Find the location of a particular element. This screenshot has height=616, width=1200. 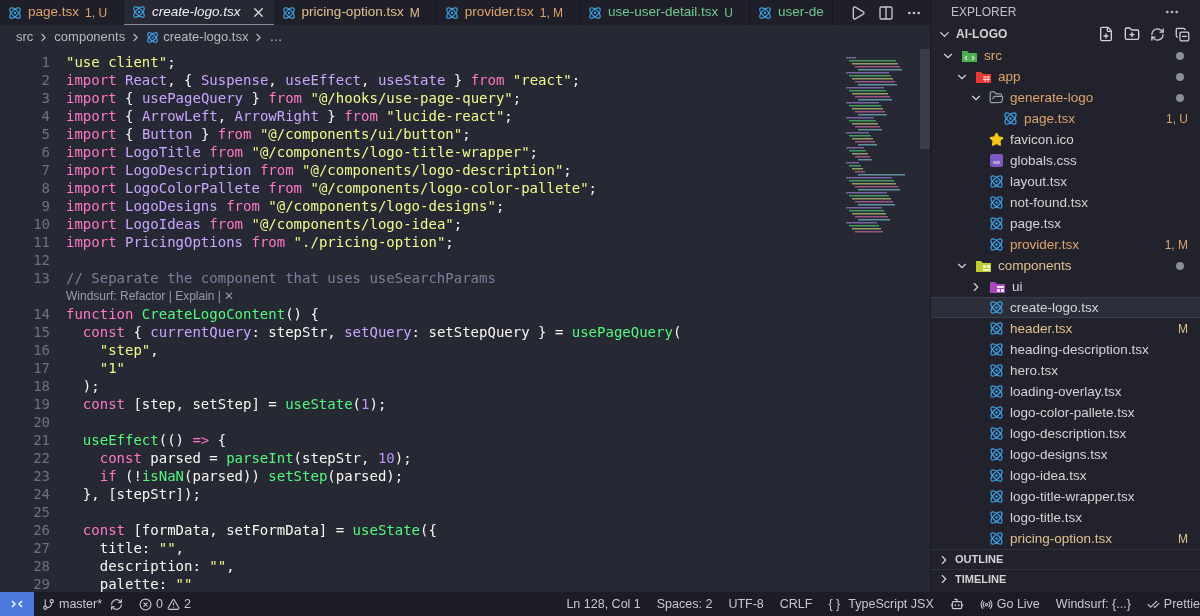

tree-item: generate-logo is located at coordinates (1065, 98).